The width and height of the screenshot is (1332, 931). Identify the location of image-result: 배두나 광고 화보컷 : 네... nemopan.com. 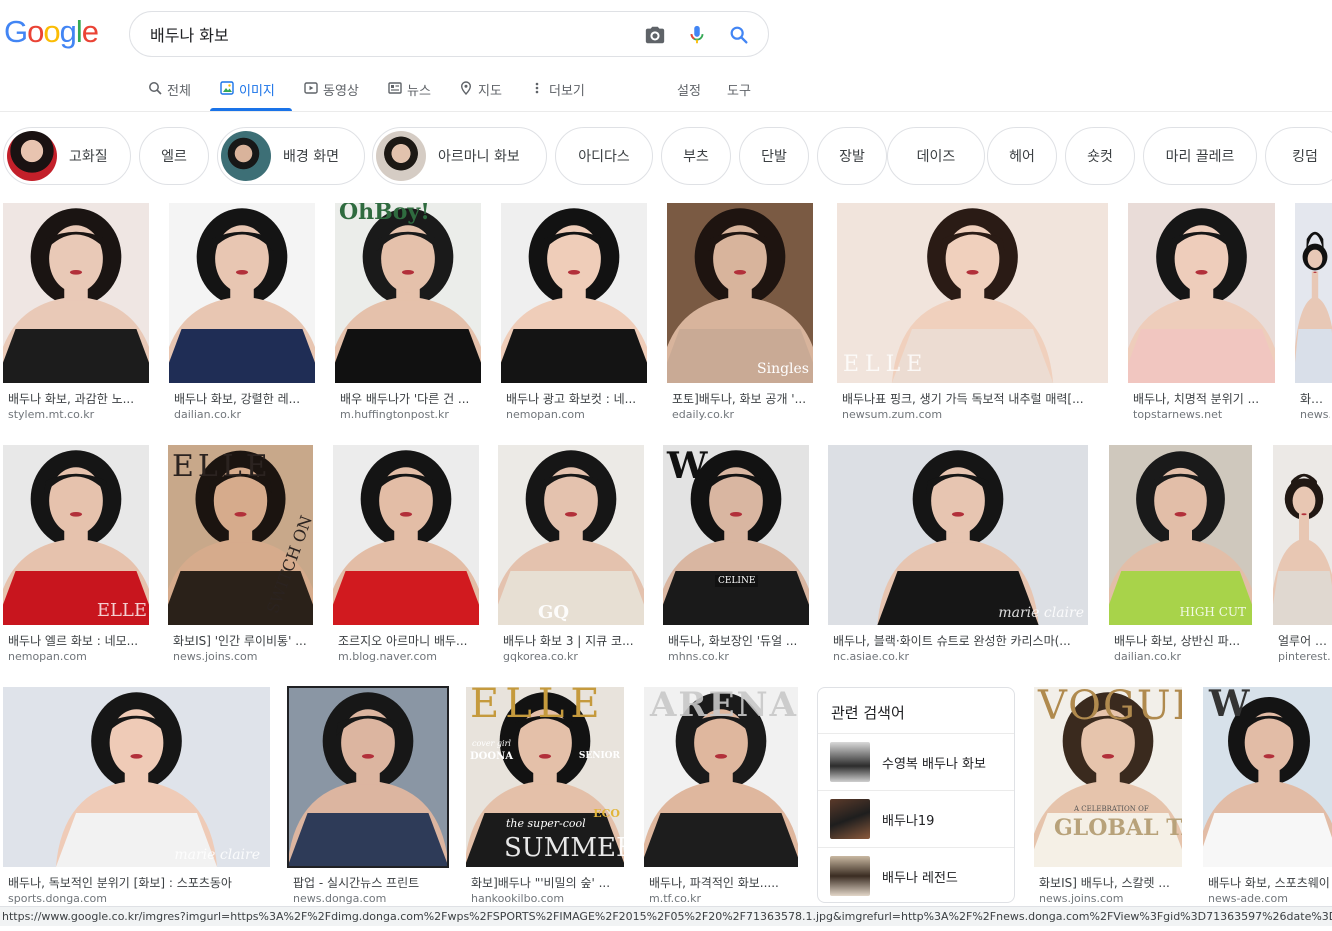
(574, 313).